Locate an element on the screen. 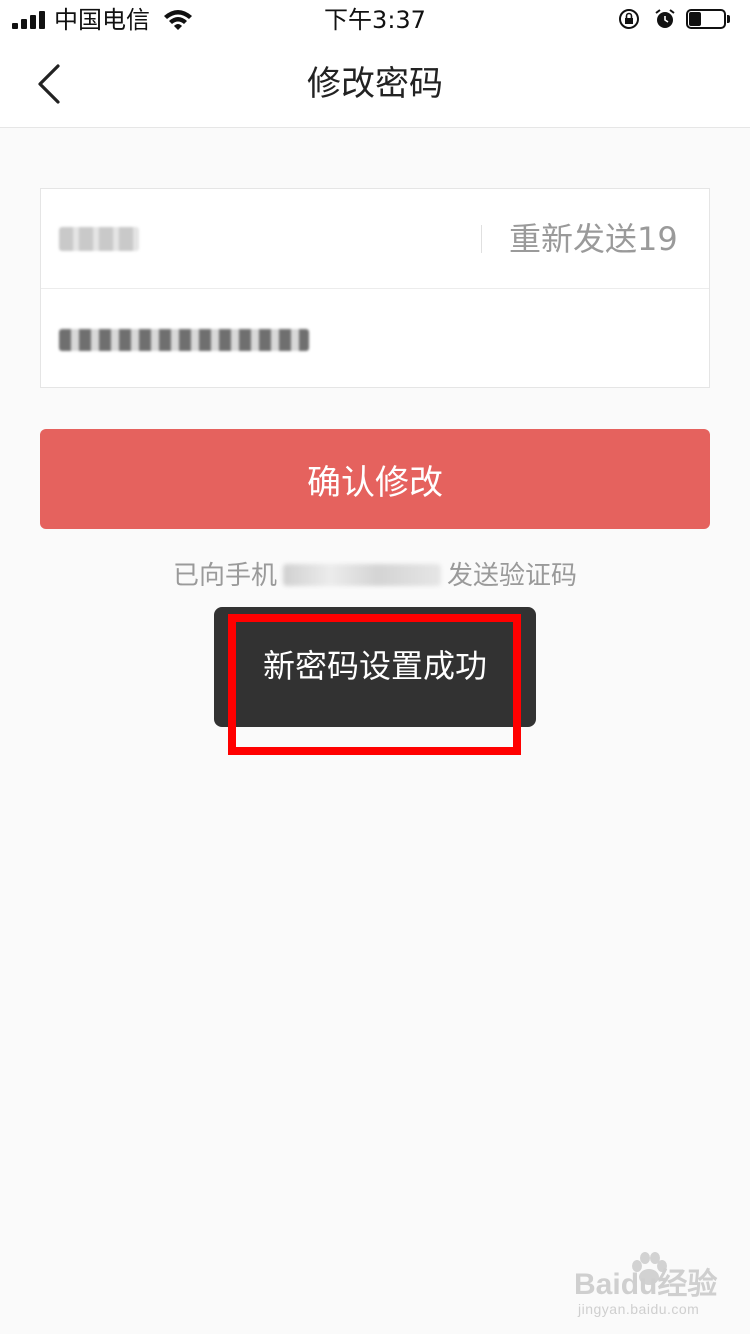 This screenshot has width=750, height=1334. resend-code-button: 重新发送19 is located at coordinates (593, 239).